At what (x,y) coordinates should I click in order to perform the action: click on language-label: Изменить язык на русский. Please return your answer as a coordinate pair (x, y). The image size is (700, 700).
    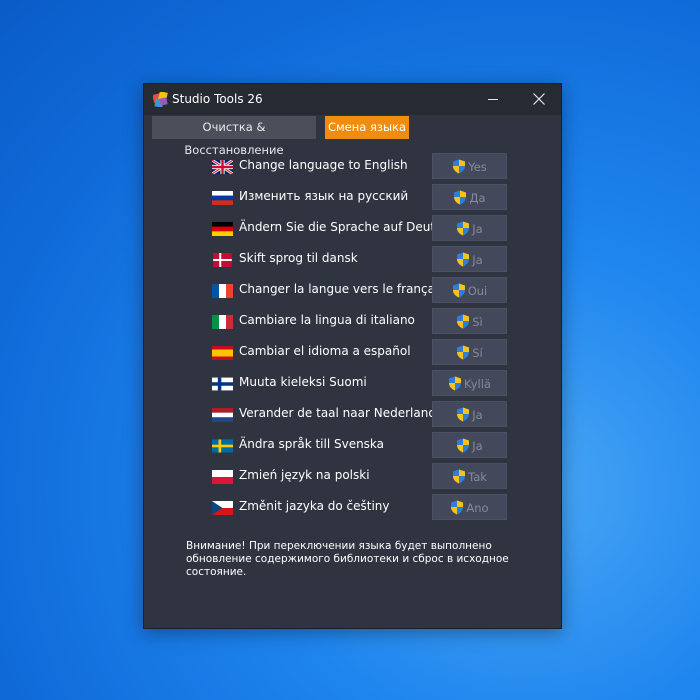
    Looking at the image, I should click on (324, 196).